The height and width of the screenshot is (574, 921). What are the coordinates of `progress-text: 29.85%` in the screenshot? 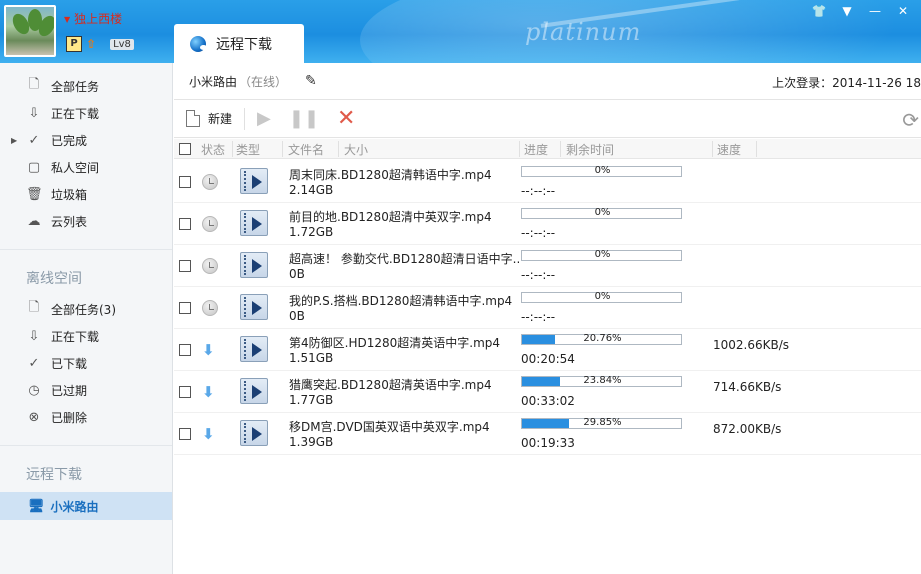 It's located at (602, 422).